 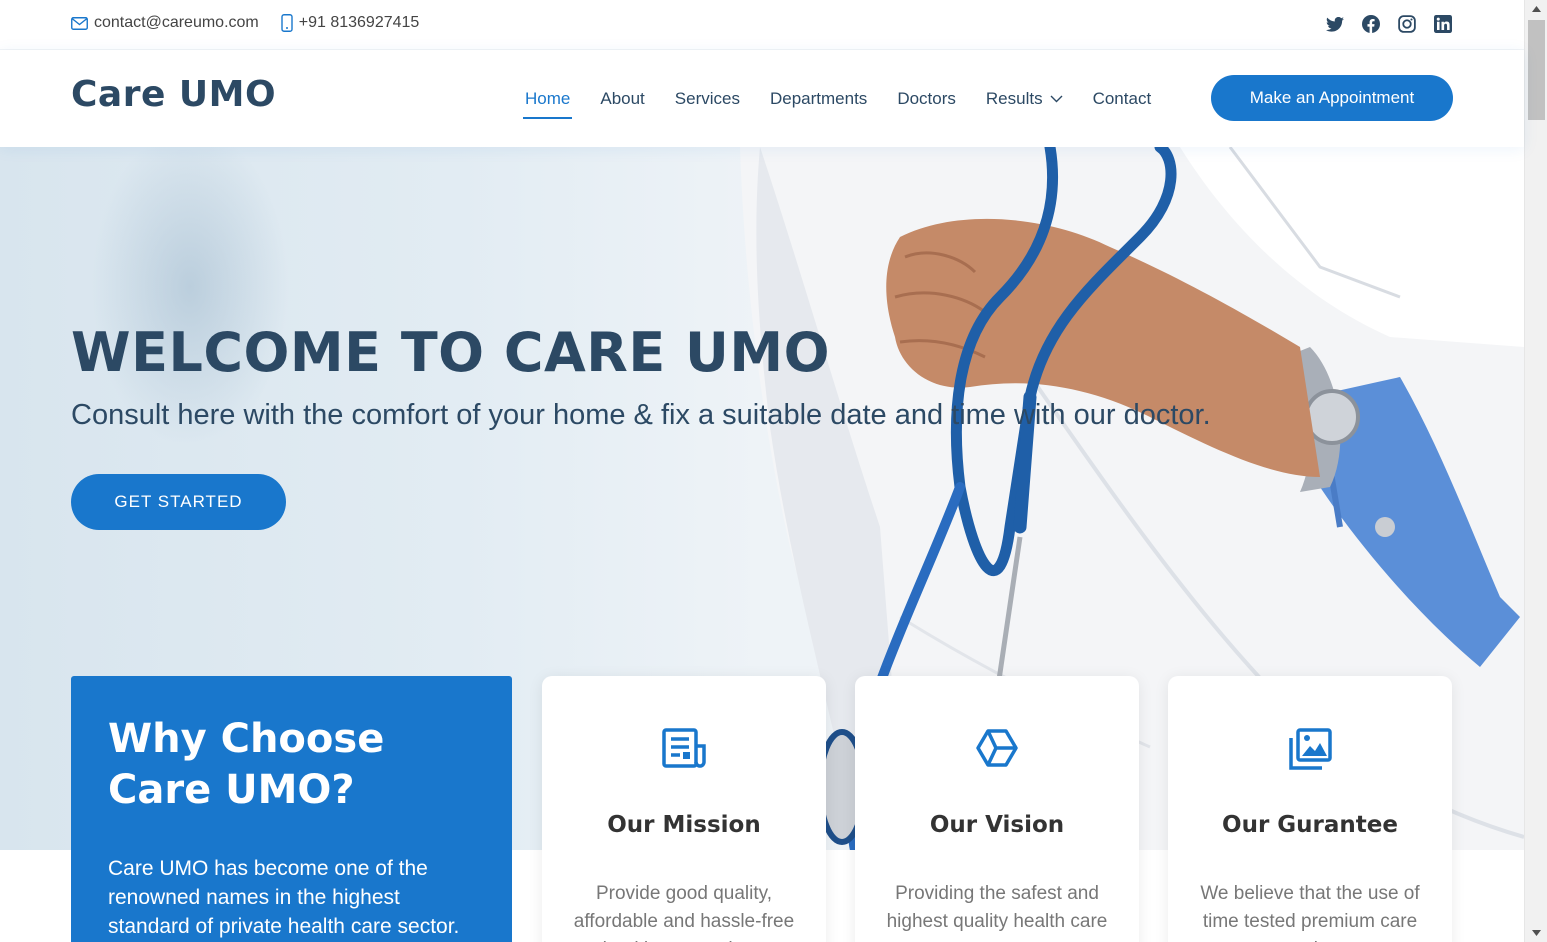 What do you see at coordinates (1310, 825) in the screenshot?
I see `guarantee-title: Our Gurantee` at bounding box center [1310, 825].